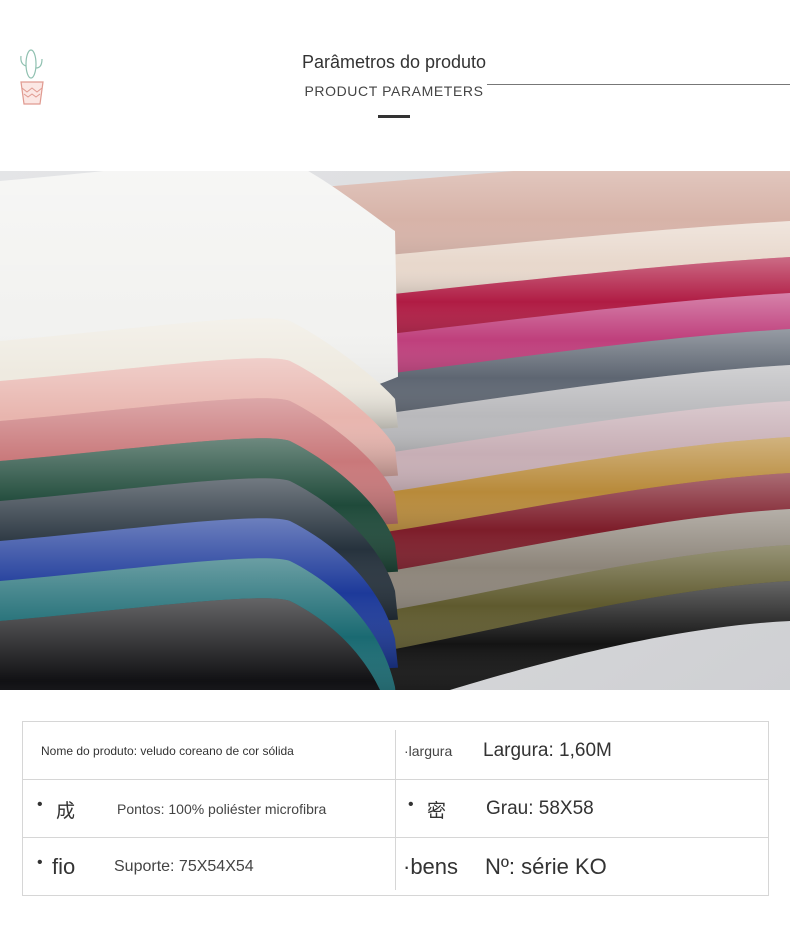 The height and width of the screenshot is (945, 790). Describe the element at coordinates (222, 809) in the screenshot. I see `composition-value: Pontos: 100% poliéster microfibra` at that location.